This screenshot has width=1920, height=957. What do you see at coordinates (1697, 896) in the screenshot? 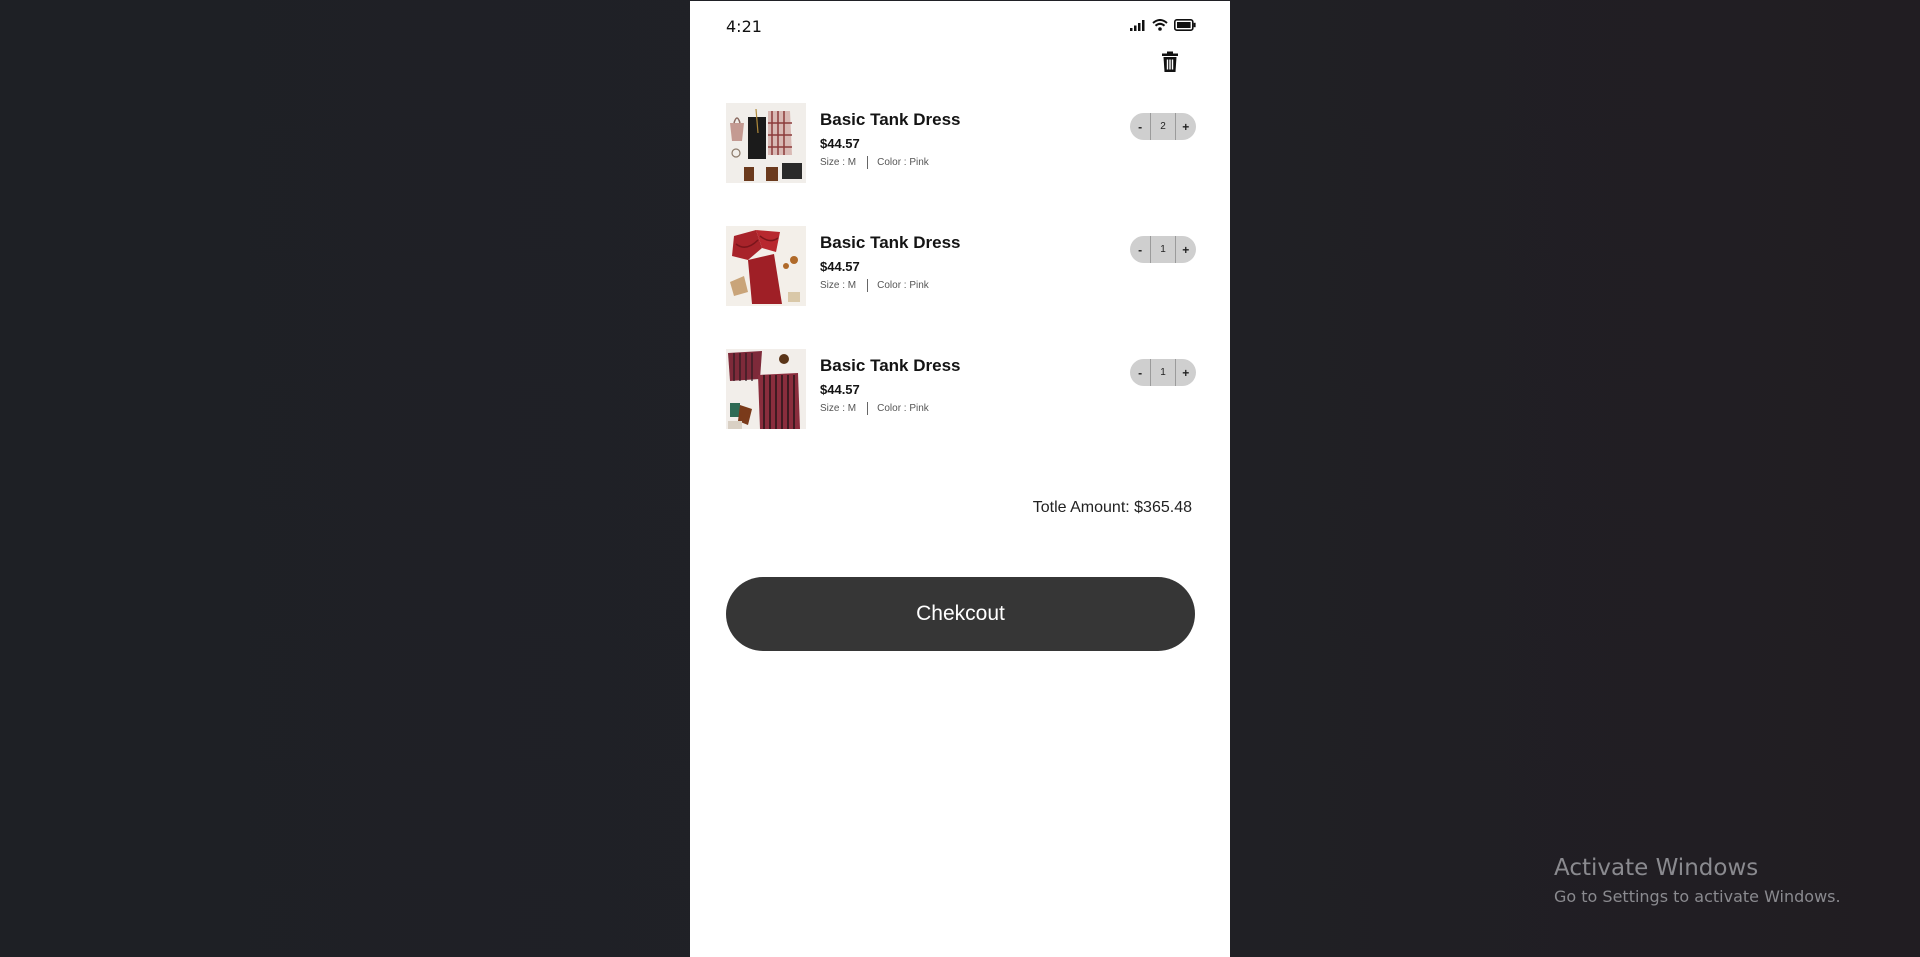
I see `watermark-subtitle: Go to Settings to activate Windows.` at bounding box center [1697, 896].